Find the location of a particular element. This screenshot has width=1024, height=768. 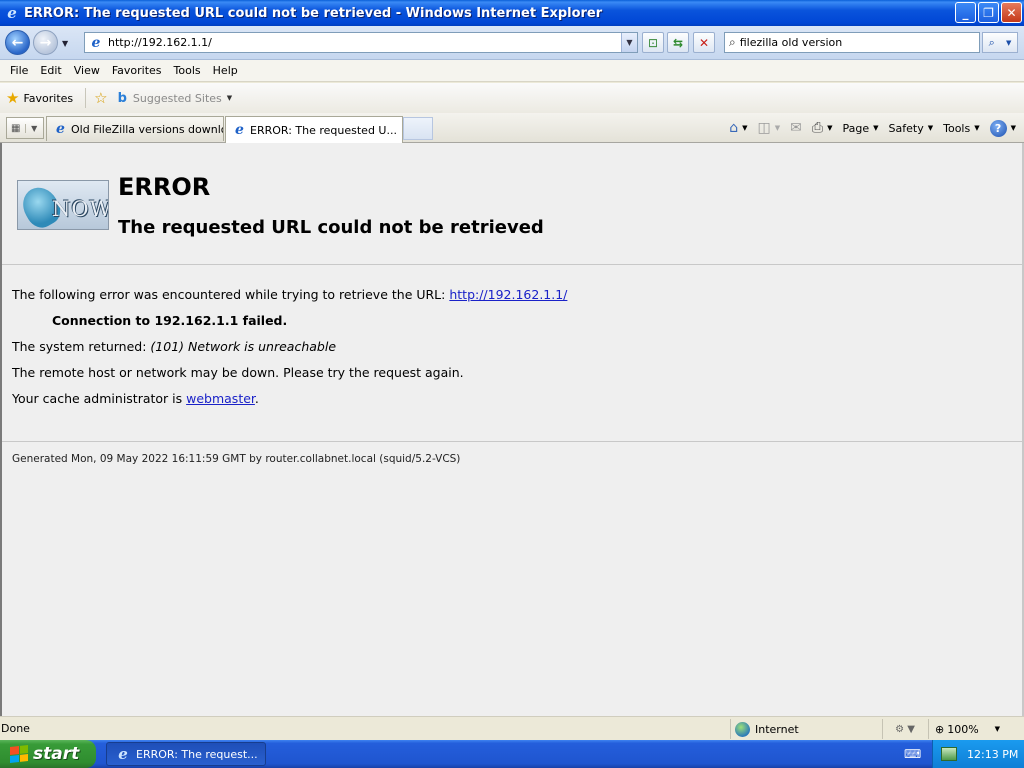

maximize-button: ❐ is located at coordinates (988, 12).